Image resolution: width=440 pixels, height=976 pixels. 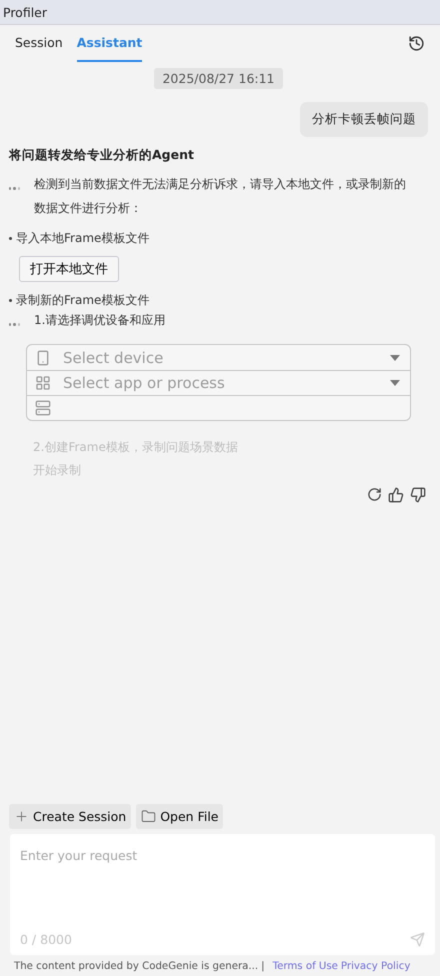 What do you see at coordinates (83, 300) in the screenshot?
I see `option-title: 录制新的Frame模板文件` at bounding box center [83, 300].